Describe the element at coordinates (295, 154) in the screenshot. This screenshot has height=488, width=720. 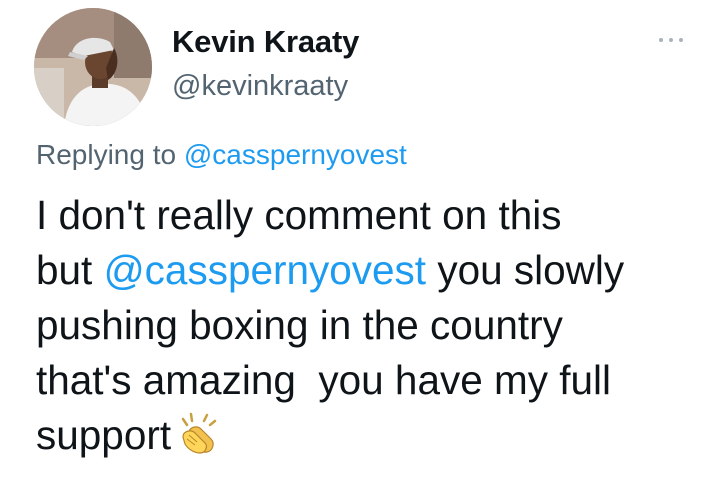
I see `replying-to-mention: @casspernyovest` at that location.